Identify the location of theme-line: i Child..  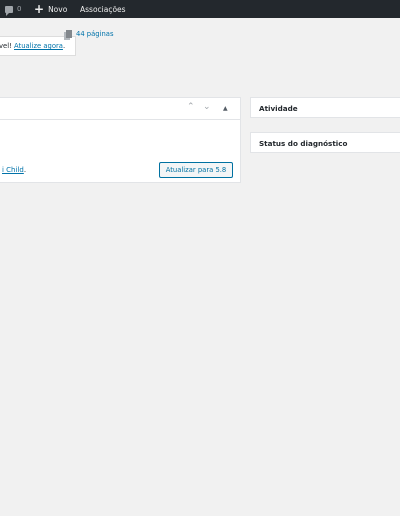
(14, 170).